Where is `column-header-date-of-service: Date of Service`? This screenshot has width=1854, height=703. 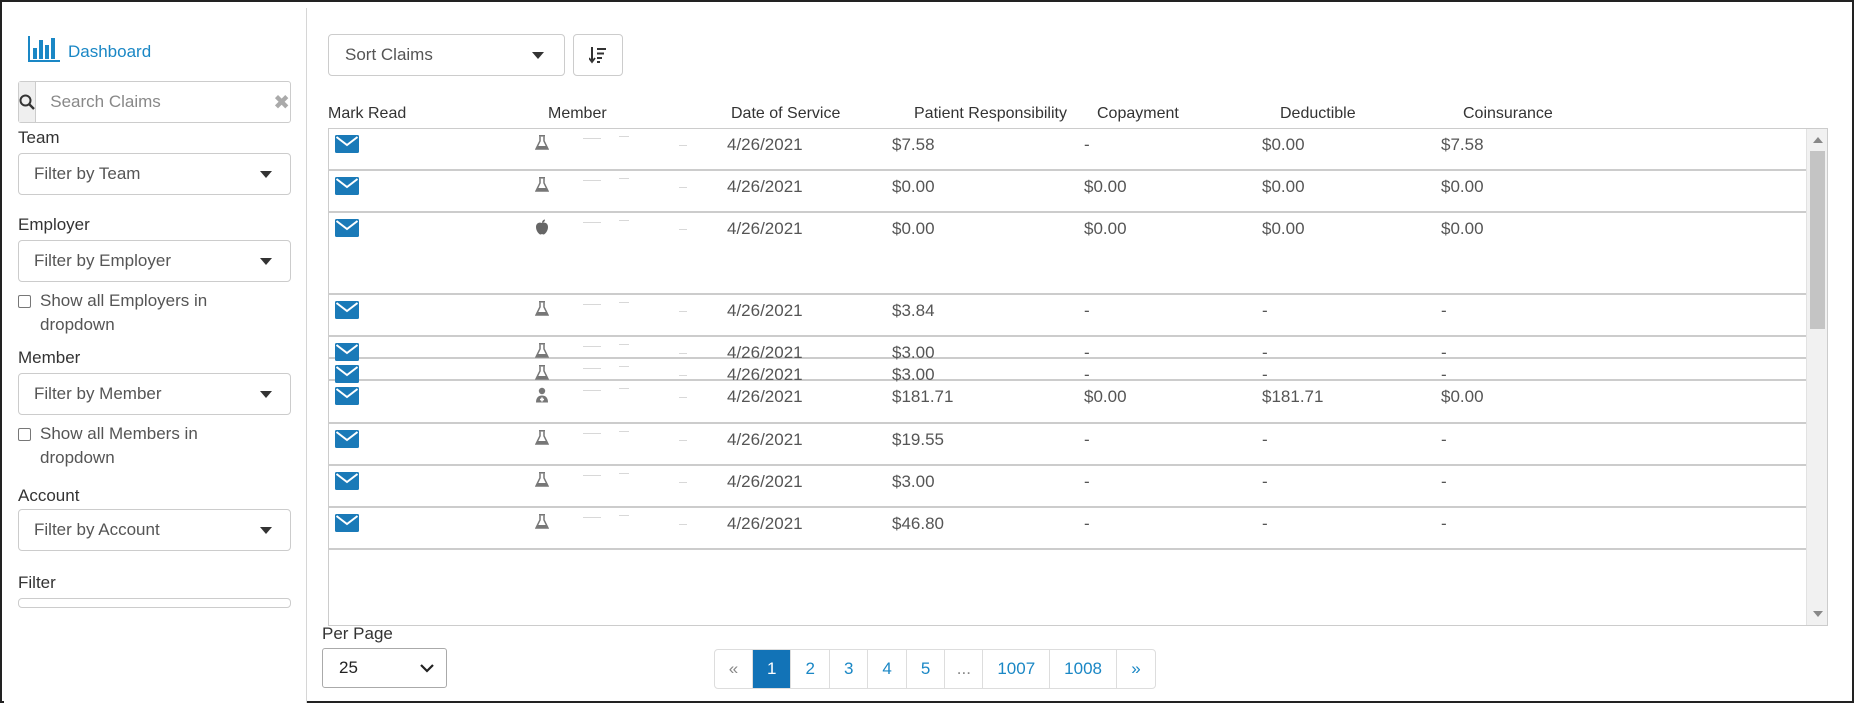 column-header-date-of-service: Date of Service is located at coordinates (785, 114).